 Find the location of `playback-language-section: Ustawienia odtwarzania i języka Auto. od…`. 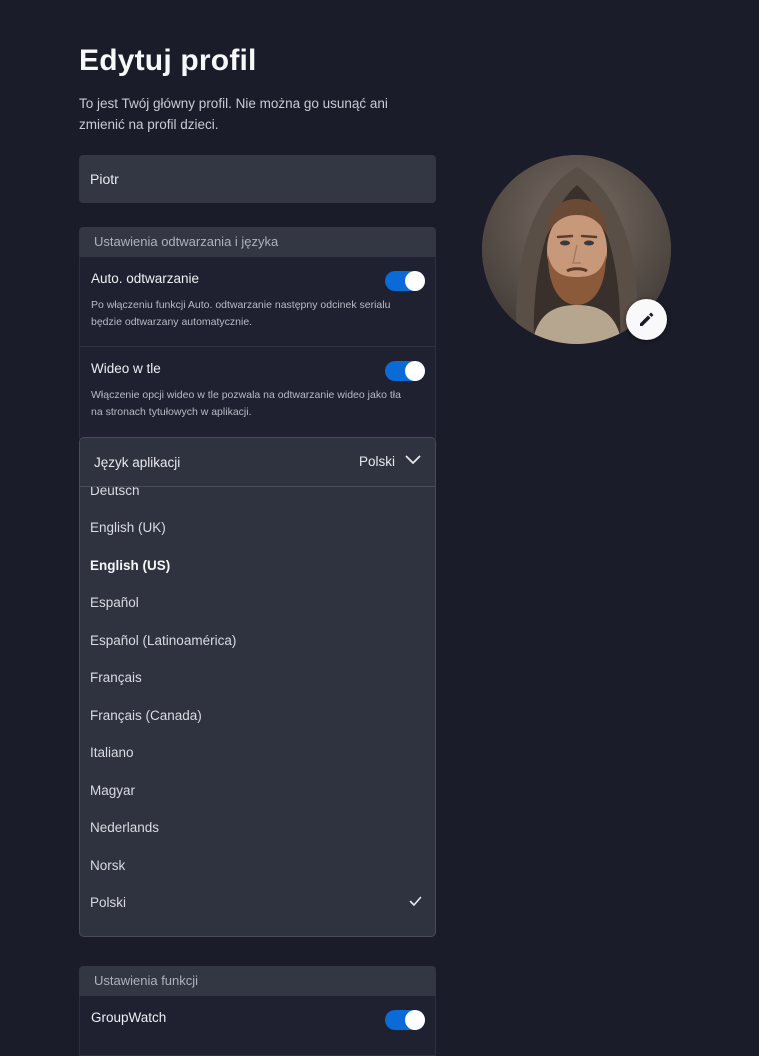

playback-language-section: Ustawienia odtwarzania i języka Auto. od… is located at coordinates (257, 333).